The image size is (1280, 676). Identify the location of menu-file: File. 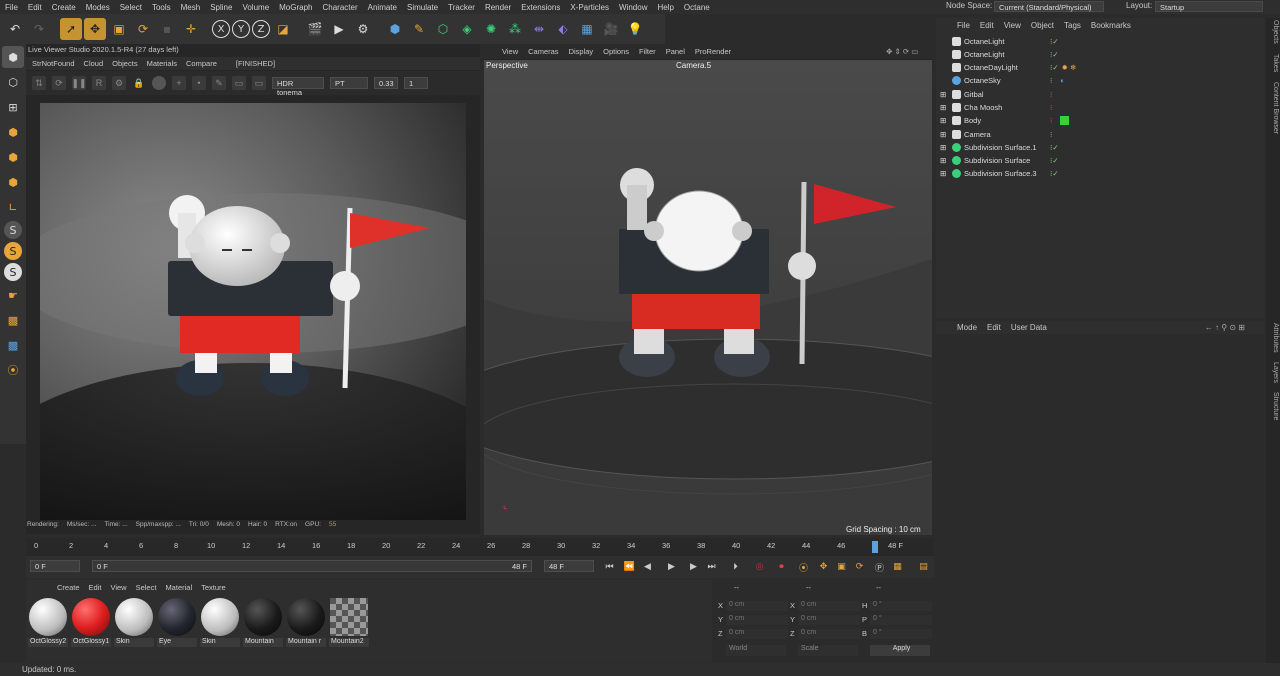
(11, 7).